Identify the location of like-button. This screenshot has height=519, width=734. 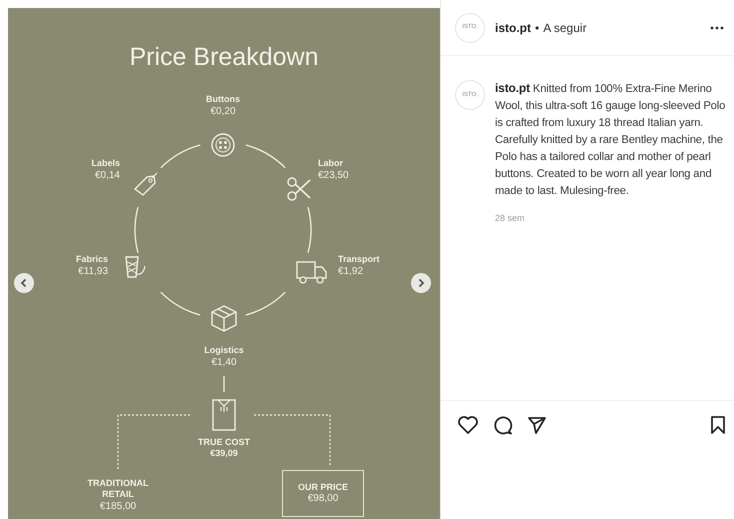
(468, 425).